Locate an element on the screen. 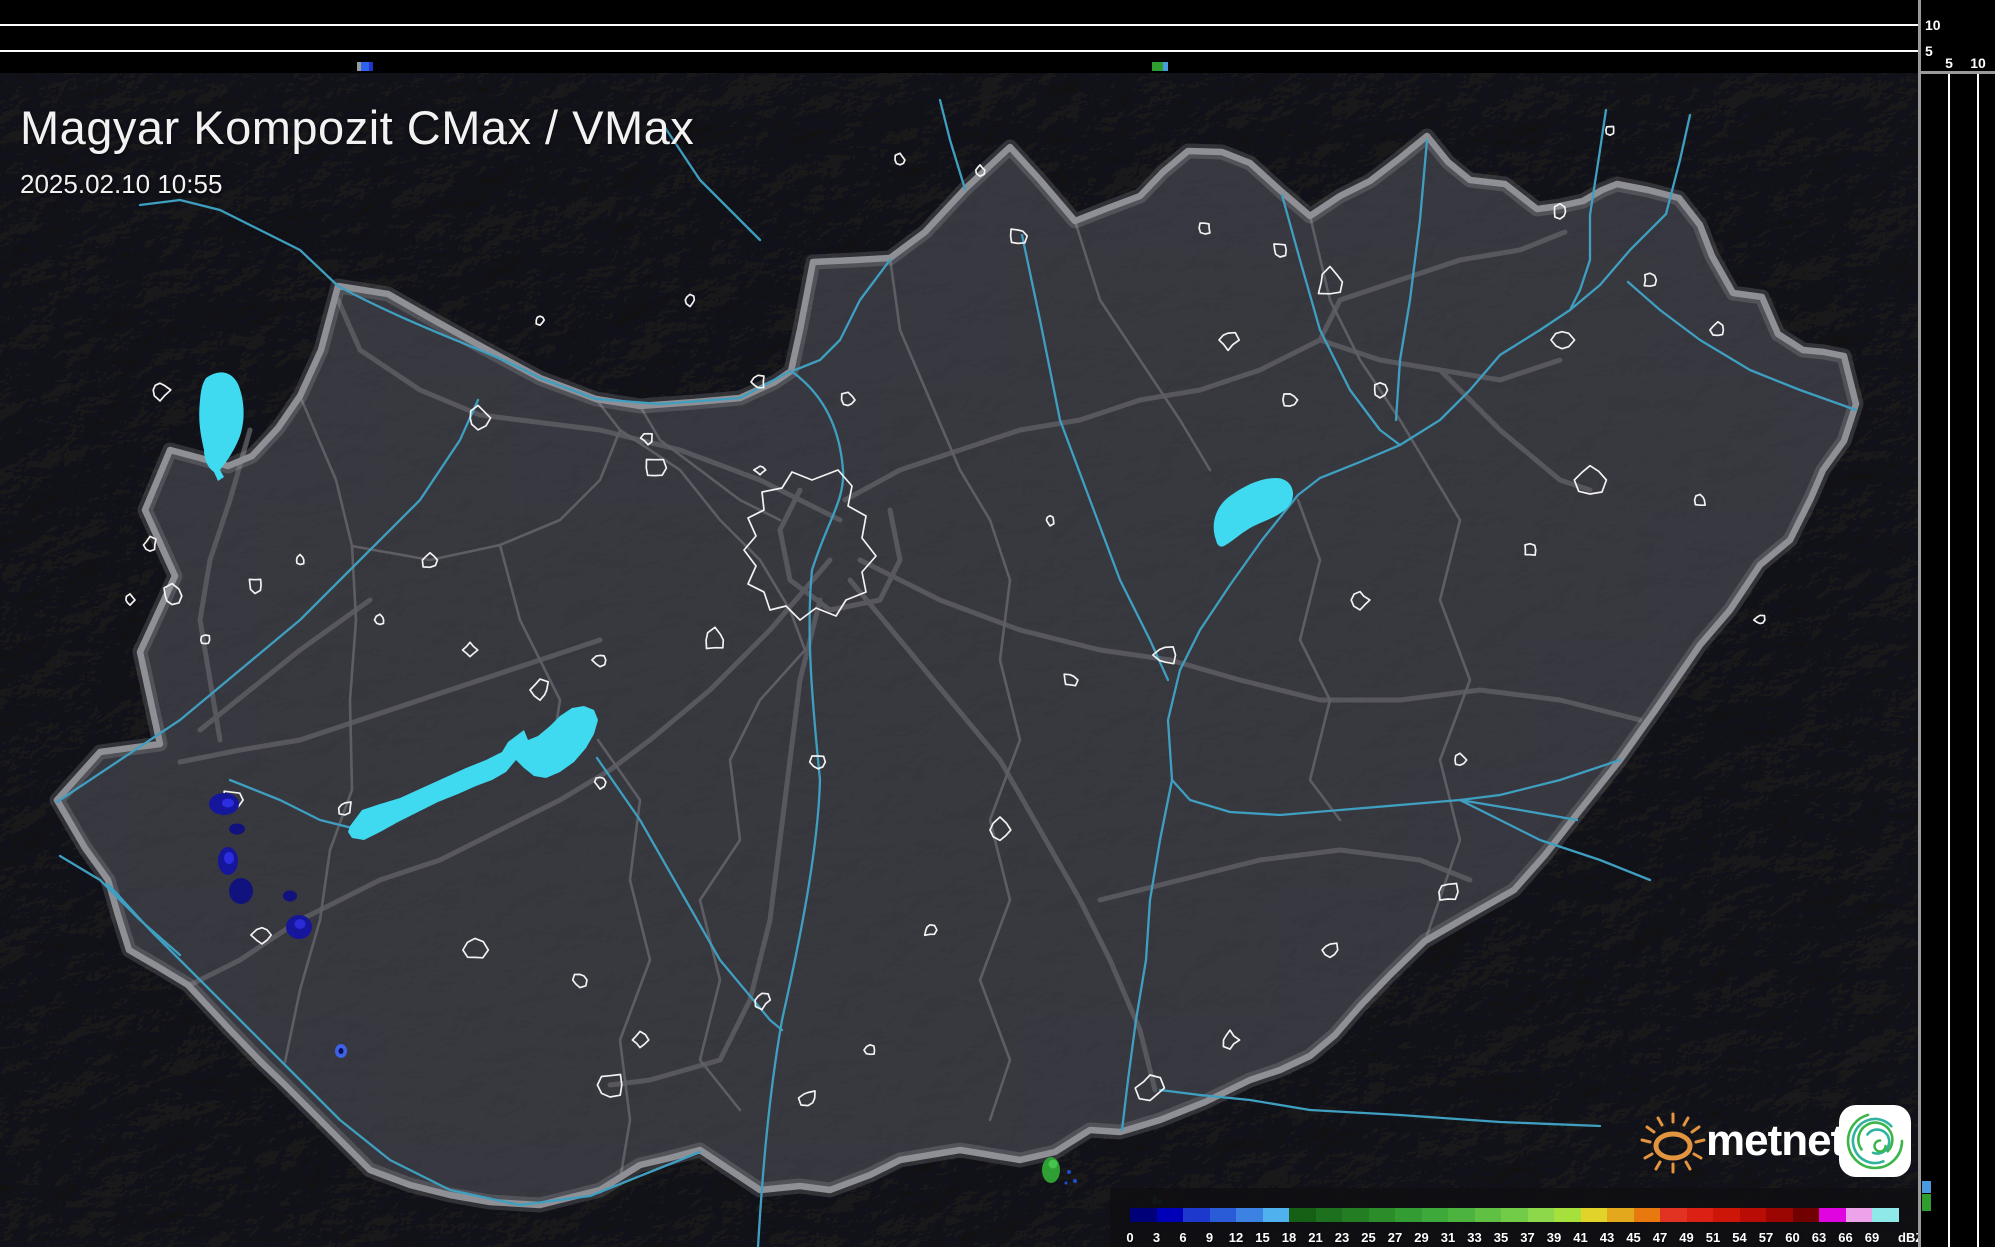  legend-tick: 29 is located at coordinates (1421, 1237).